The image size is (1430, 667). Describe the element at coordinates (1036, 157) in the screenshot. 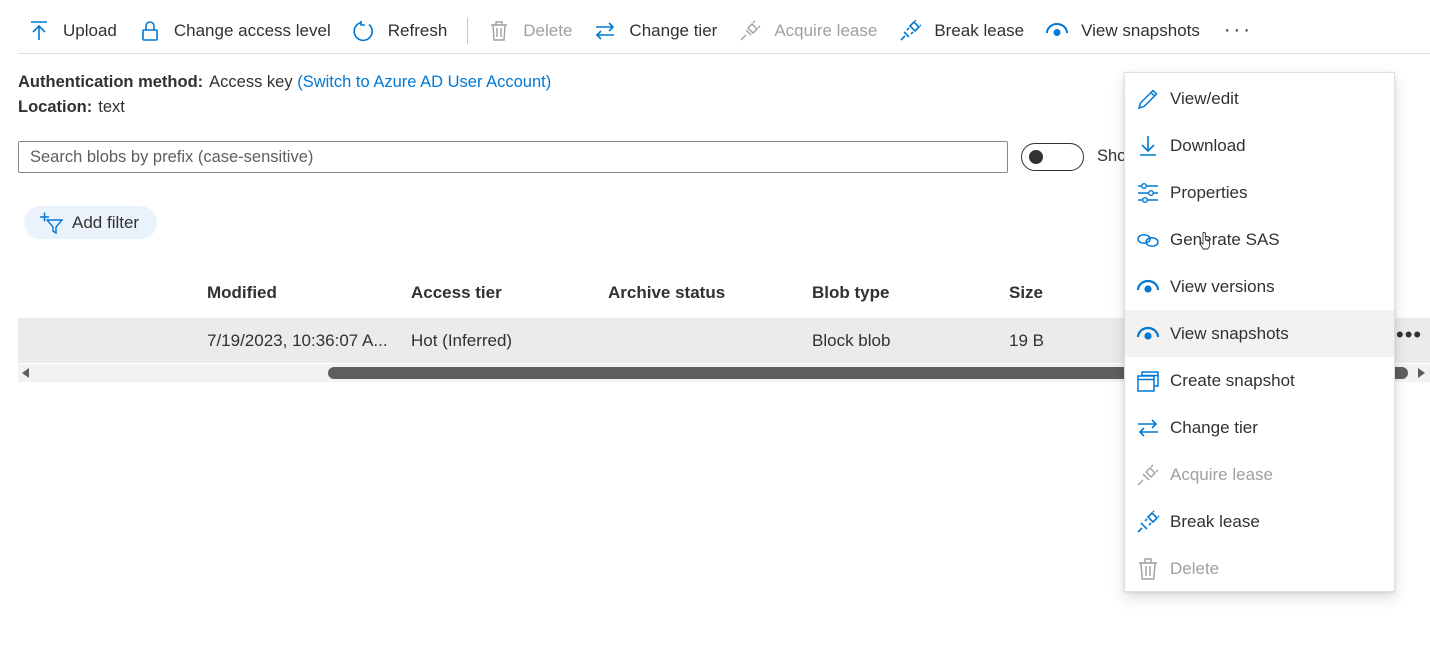

I see `toggle-knob` at that location.